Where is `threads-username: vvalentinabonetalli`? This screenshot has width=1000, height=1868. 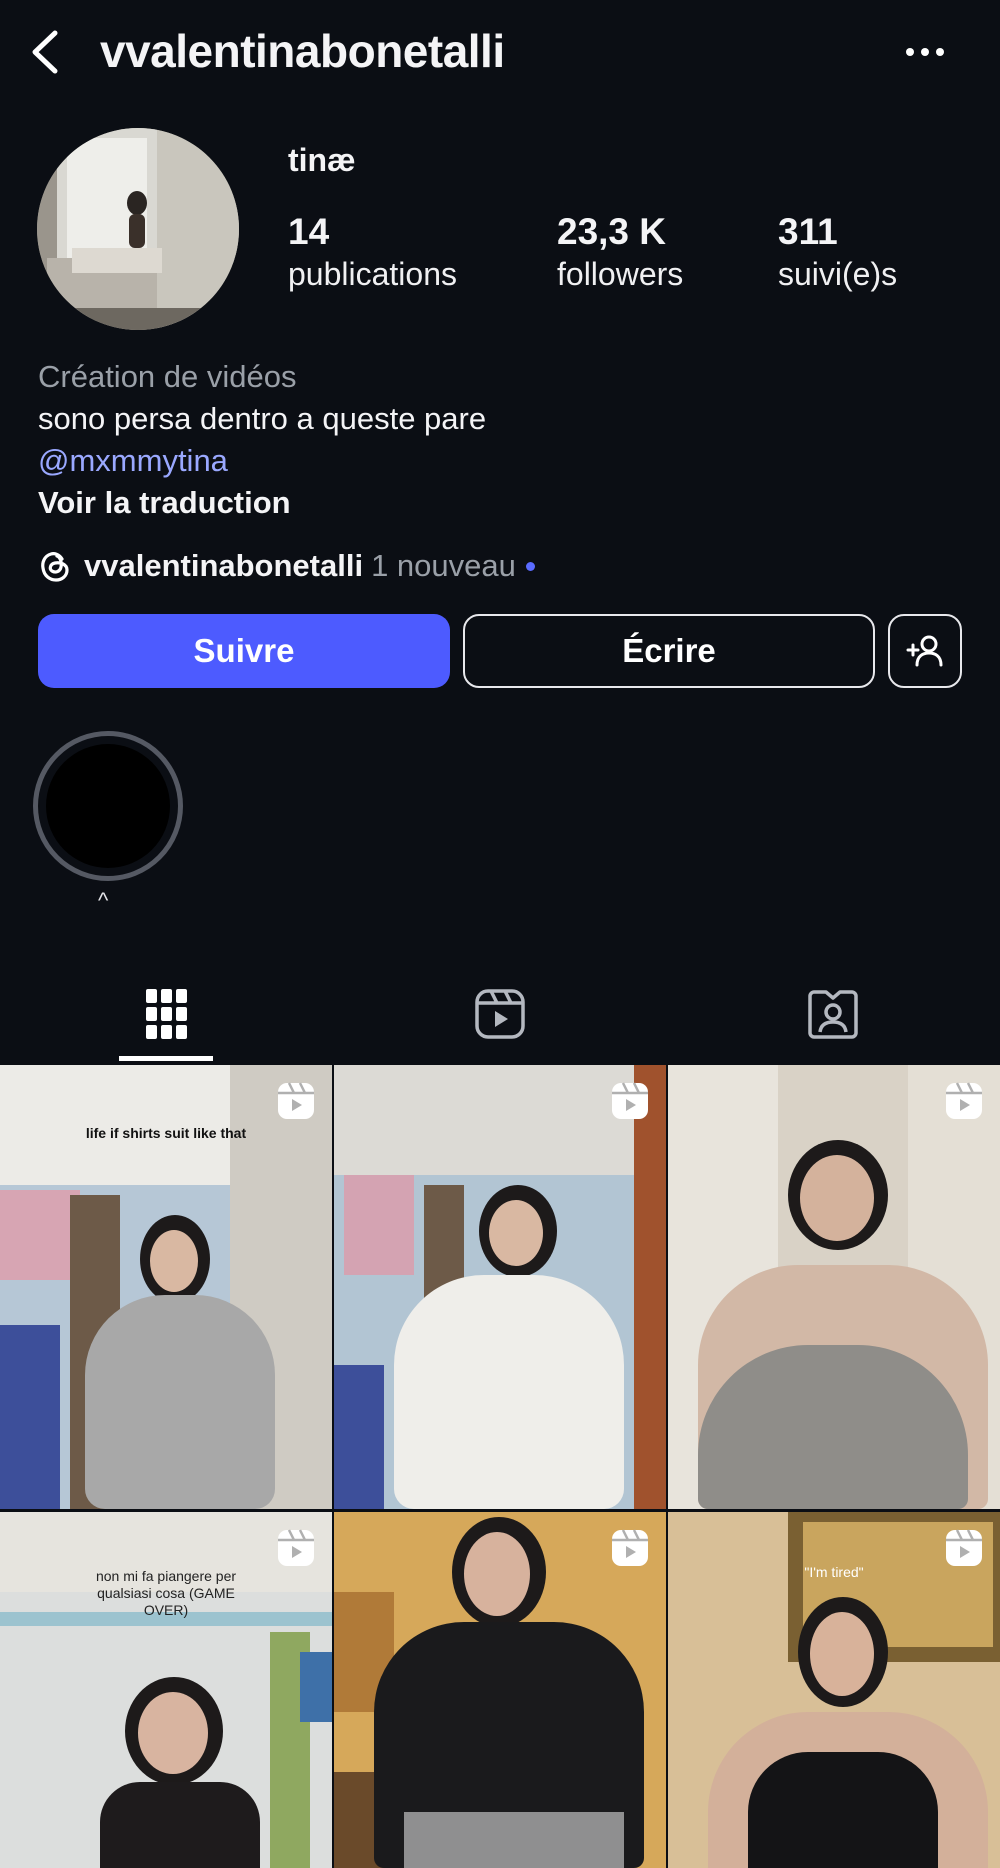 threads-username: vvalentinabonetalli is located at coordinates (224, 565).